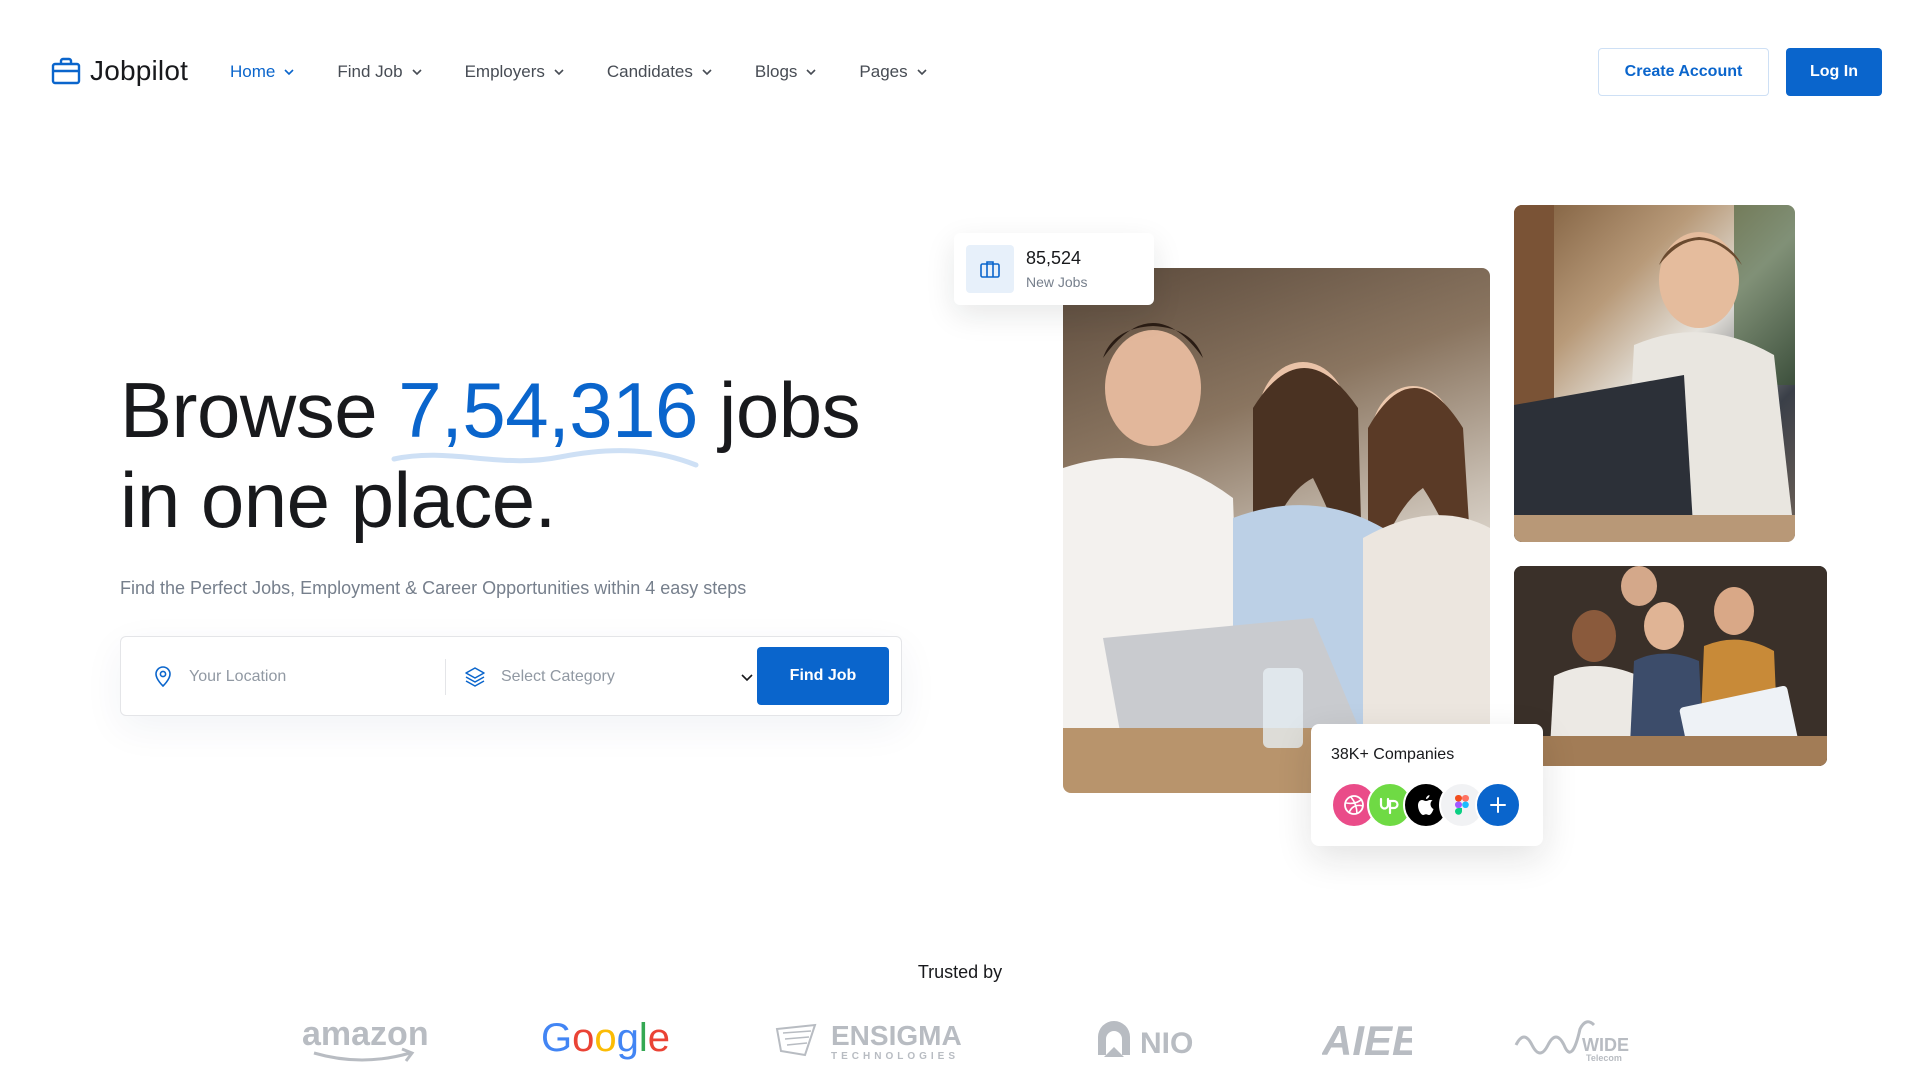 Image resolution: width=1920 pixels, height=1080 pixels. What do you see at coordinates (445, 677) in the screenshot?
I see `search-divider` at bounding box center [445, 677].